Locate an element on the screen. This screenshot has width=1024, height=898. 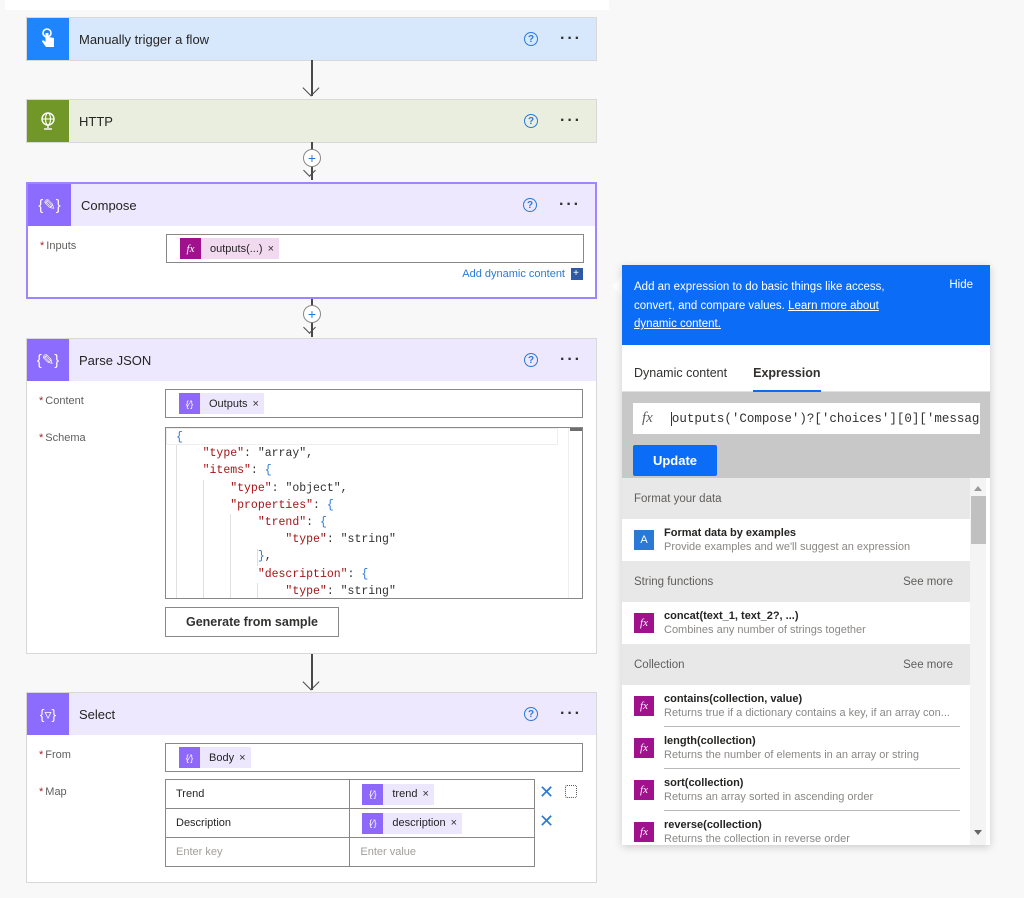
function-list-scrollbar is located at coordinates (978, 661).